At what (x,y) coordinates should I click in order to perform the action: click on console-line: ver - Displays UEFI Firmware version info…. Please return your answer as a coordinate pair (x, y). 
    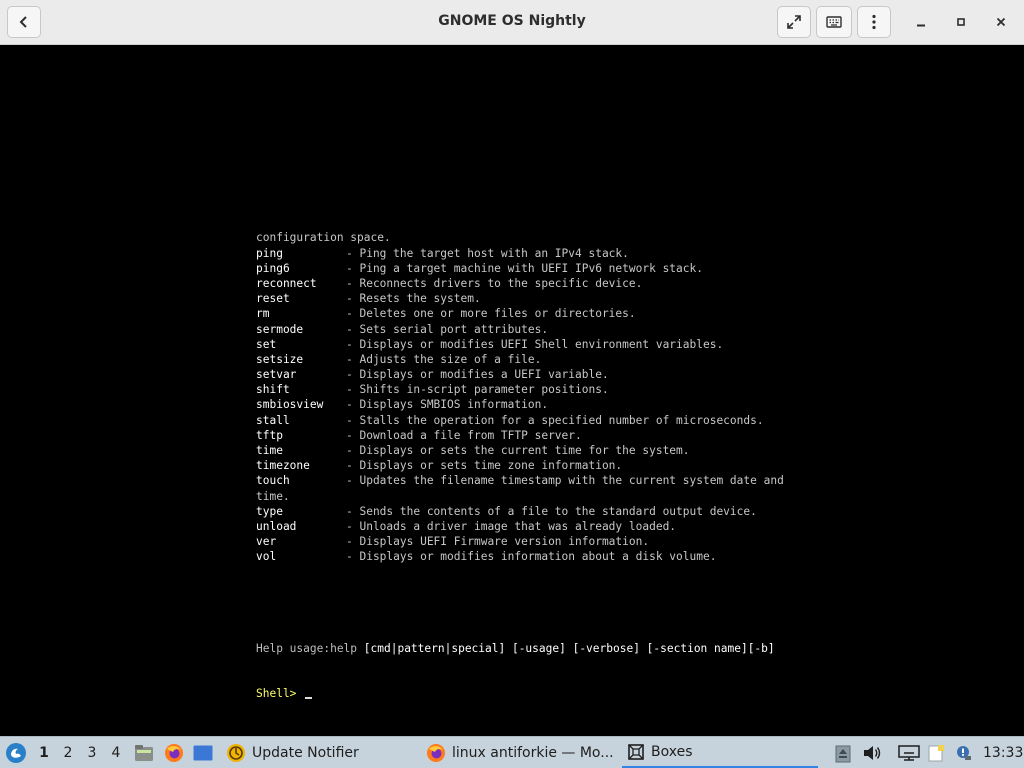
    Looking at the image, I should click on (520, 541).